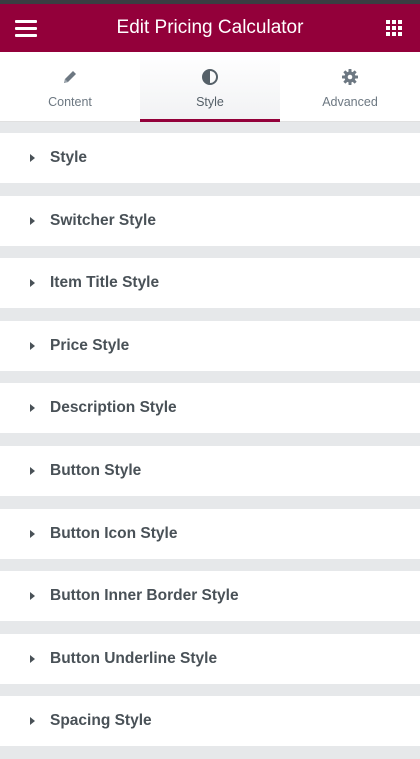  Describe the element at coordinates (114, 533) in the screenshot. I see `section-label: Button Icon Style` at that location.